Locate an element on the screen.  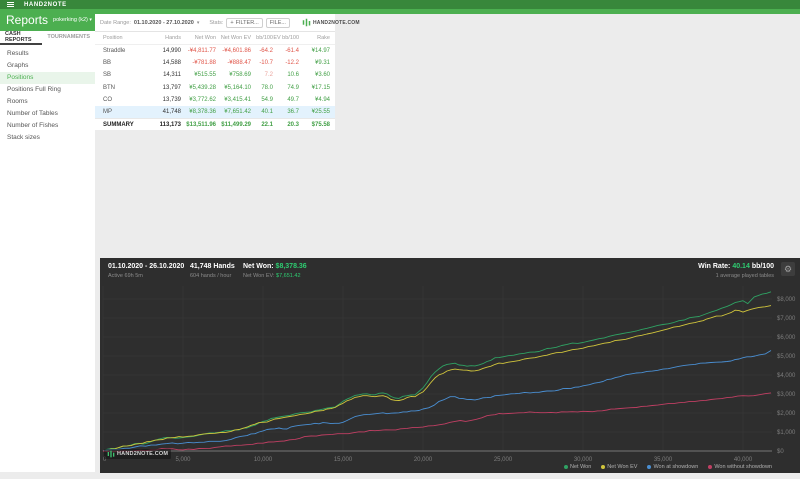
cell-position: MP is located at coordinates (107, 111).